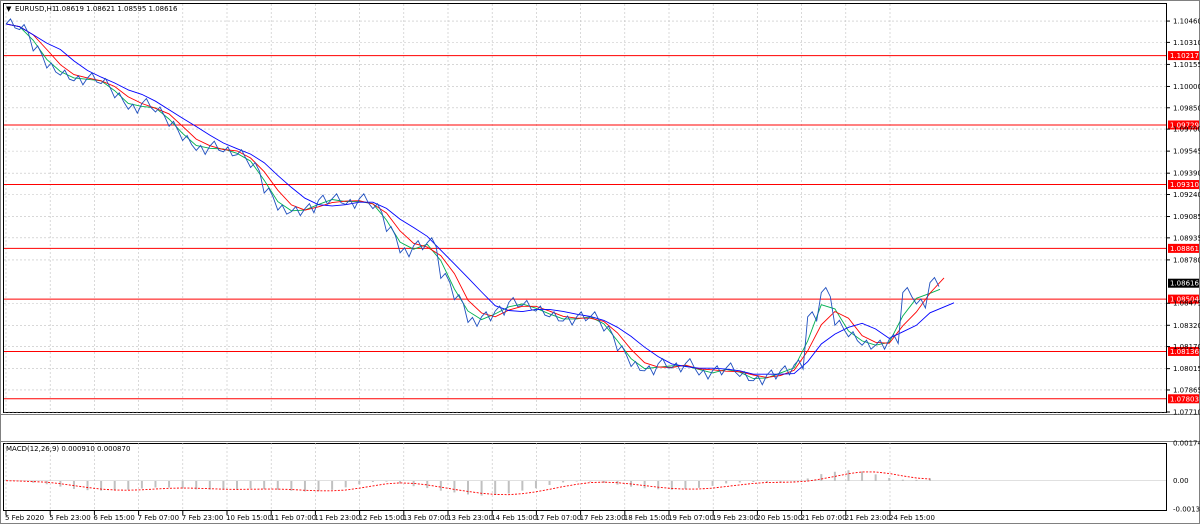 The height and width of the screenshot is (528, 1200). Describe the element at coordinates (824, 518) in the screenshot. I see `time-axis-label: 21 Feb 07:00` at that location.